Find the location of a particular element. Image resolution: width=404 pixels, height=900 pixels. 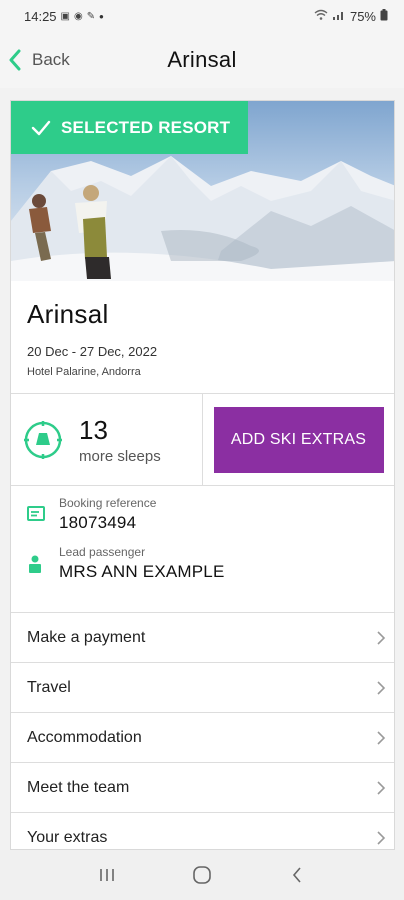

back-button: Back is located at coordinates (35, 60).